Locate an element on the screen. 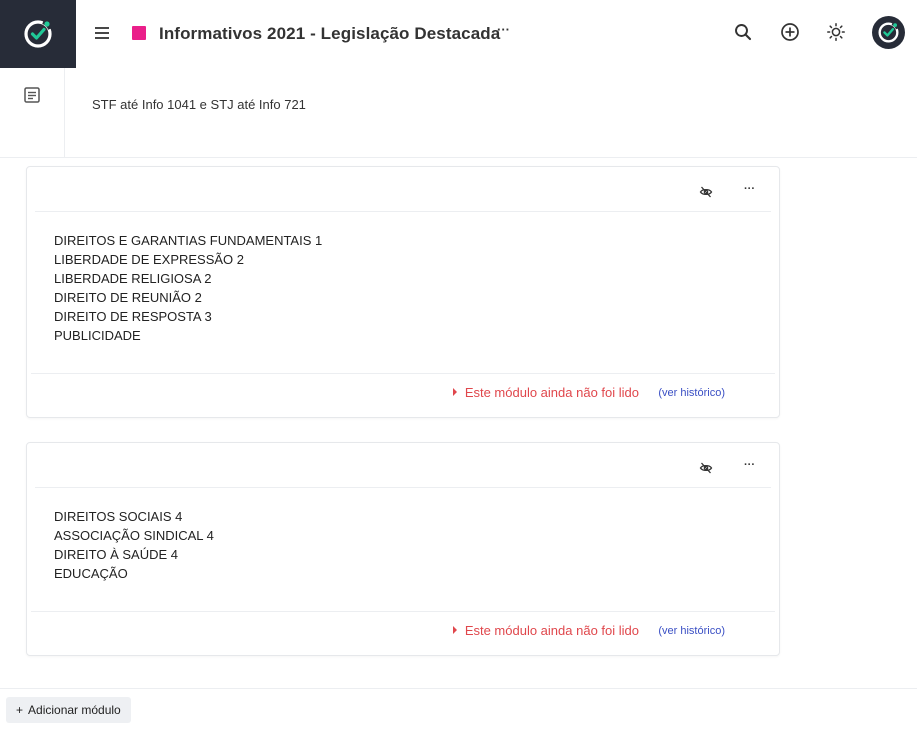 The width and height of the screenshot is (917, 744). module-line: LIBERDADE DE EXPRESSÃO 2 is located at coordinates (149, 259).